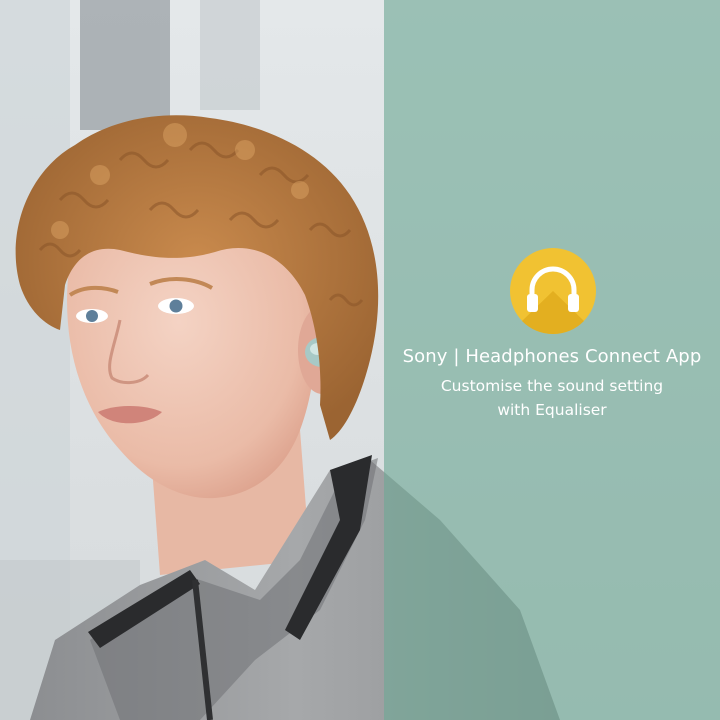  I want to click on app-title: Sony | Headphones Connect App, so click(552, 356).